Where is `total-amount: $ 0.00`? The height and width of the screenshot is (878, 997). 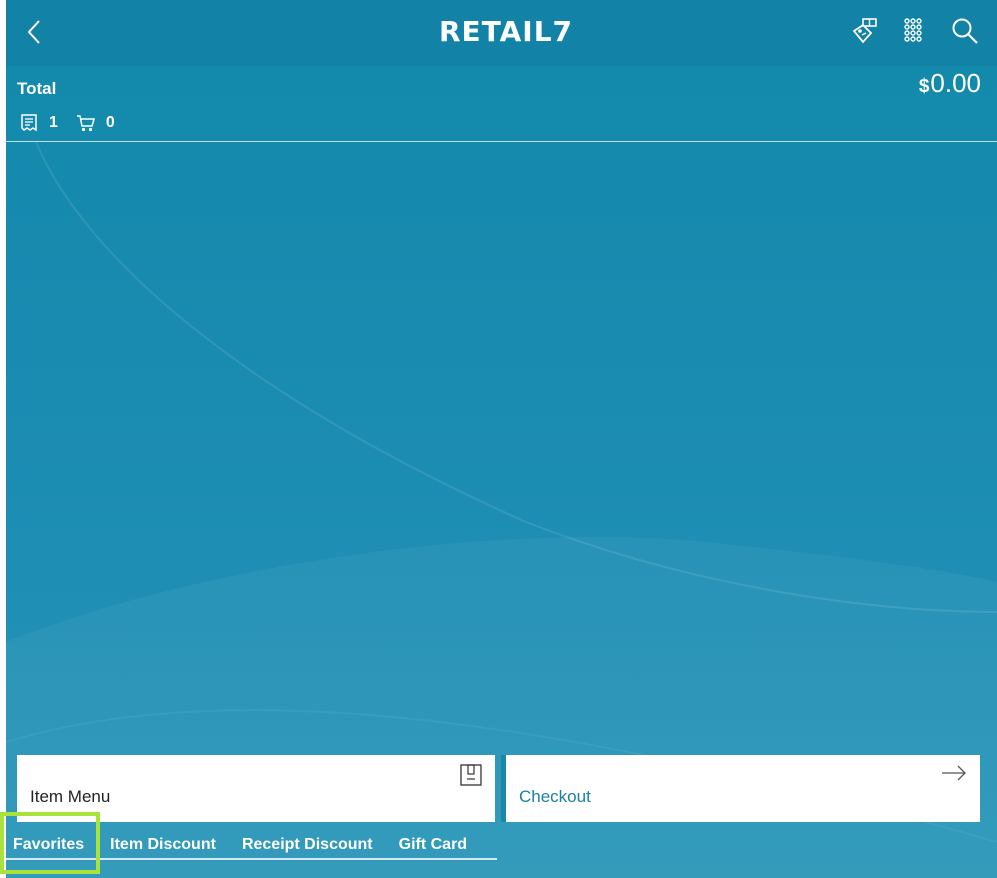 total-amount: $ 0.00 is located at coordinates (950, 83).